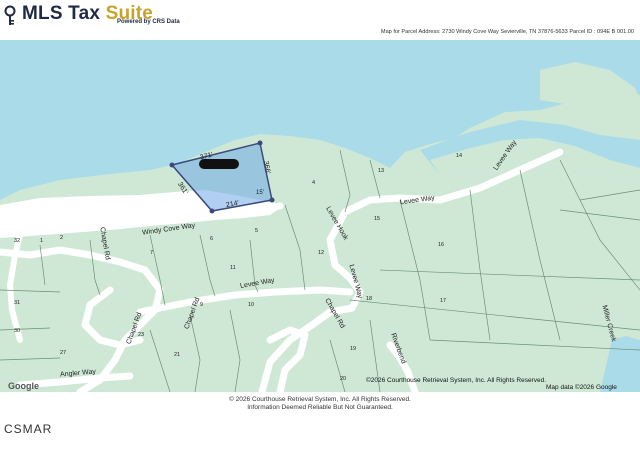  What do you see at coordinates (62, 238) in the screenshot?
I see `lot-number: 2` at bounding box center [62, 238].